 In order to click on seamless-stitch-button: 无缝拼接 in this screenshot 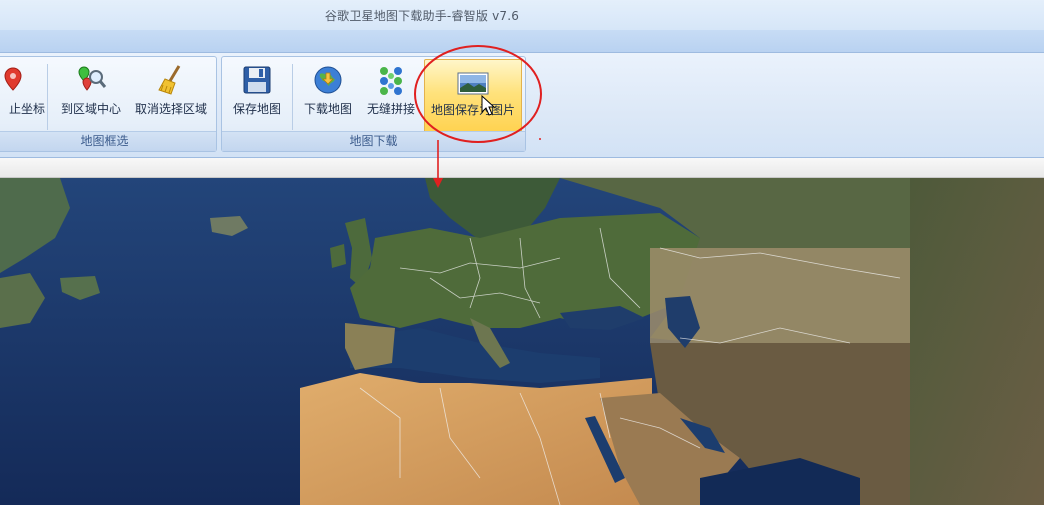, I will do `click(391, 94)`.